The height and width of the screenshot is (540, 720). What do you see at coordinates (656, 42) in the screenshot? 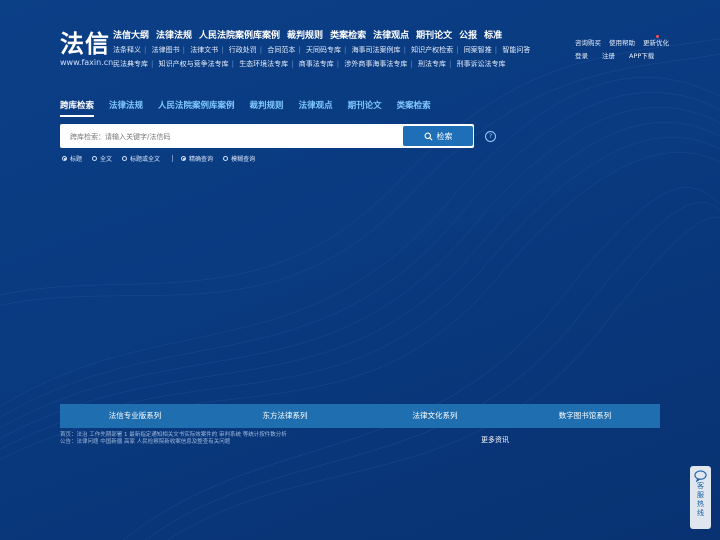
I see `updates-link: 更新优化` at bounding box center [656, 42].